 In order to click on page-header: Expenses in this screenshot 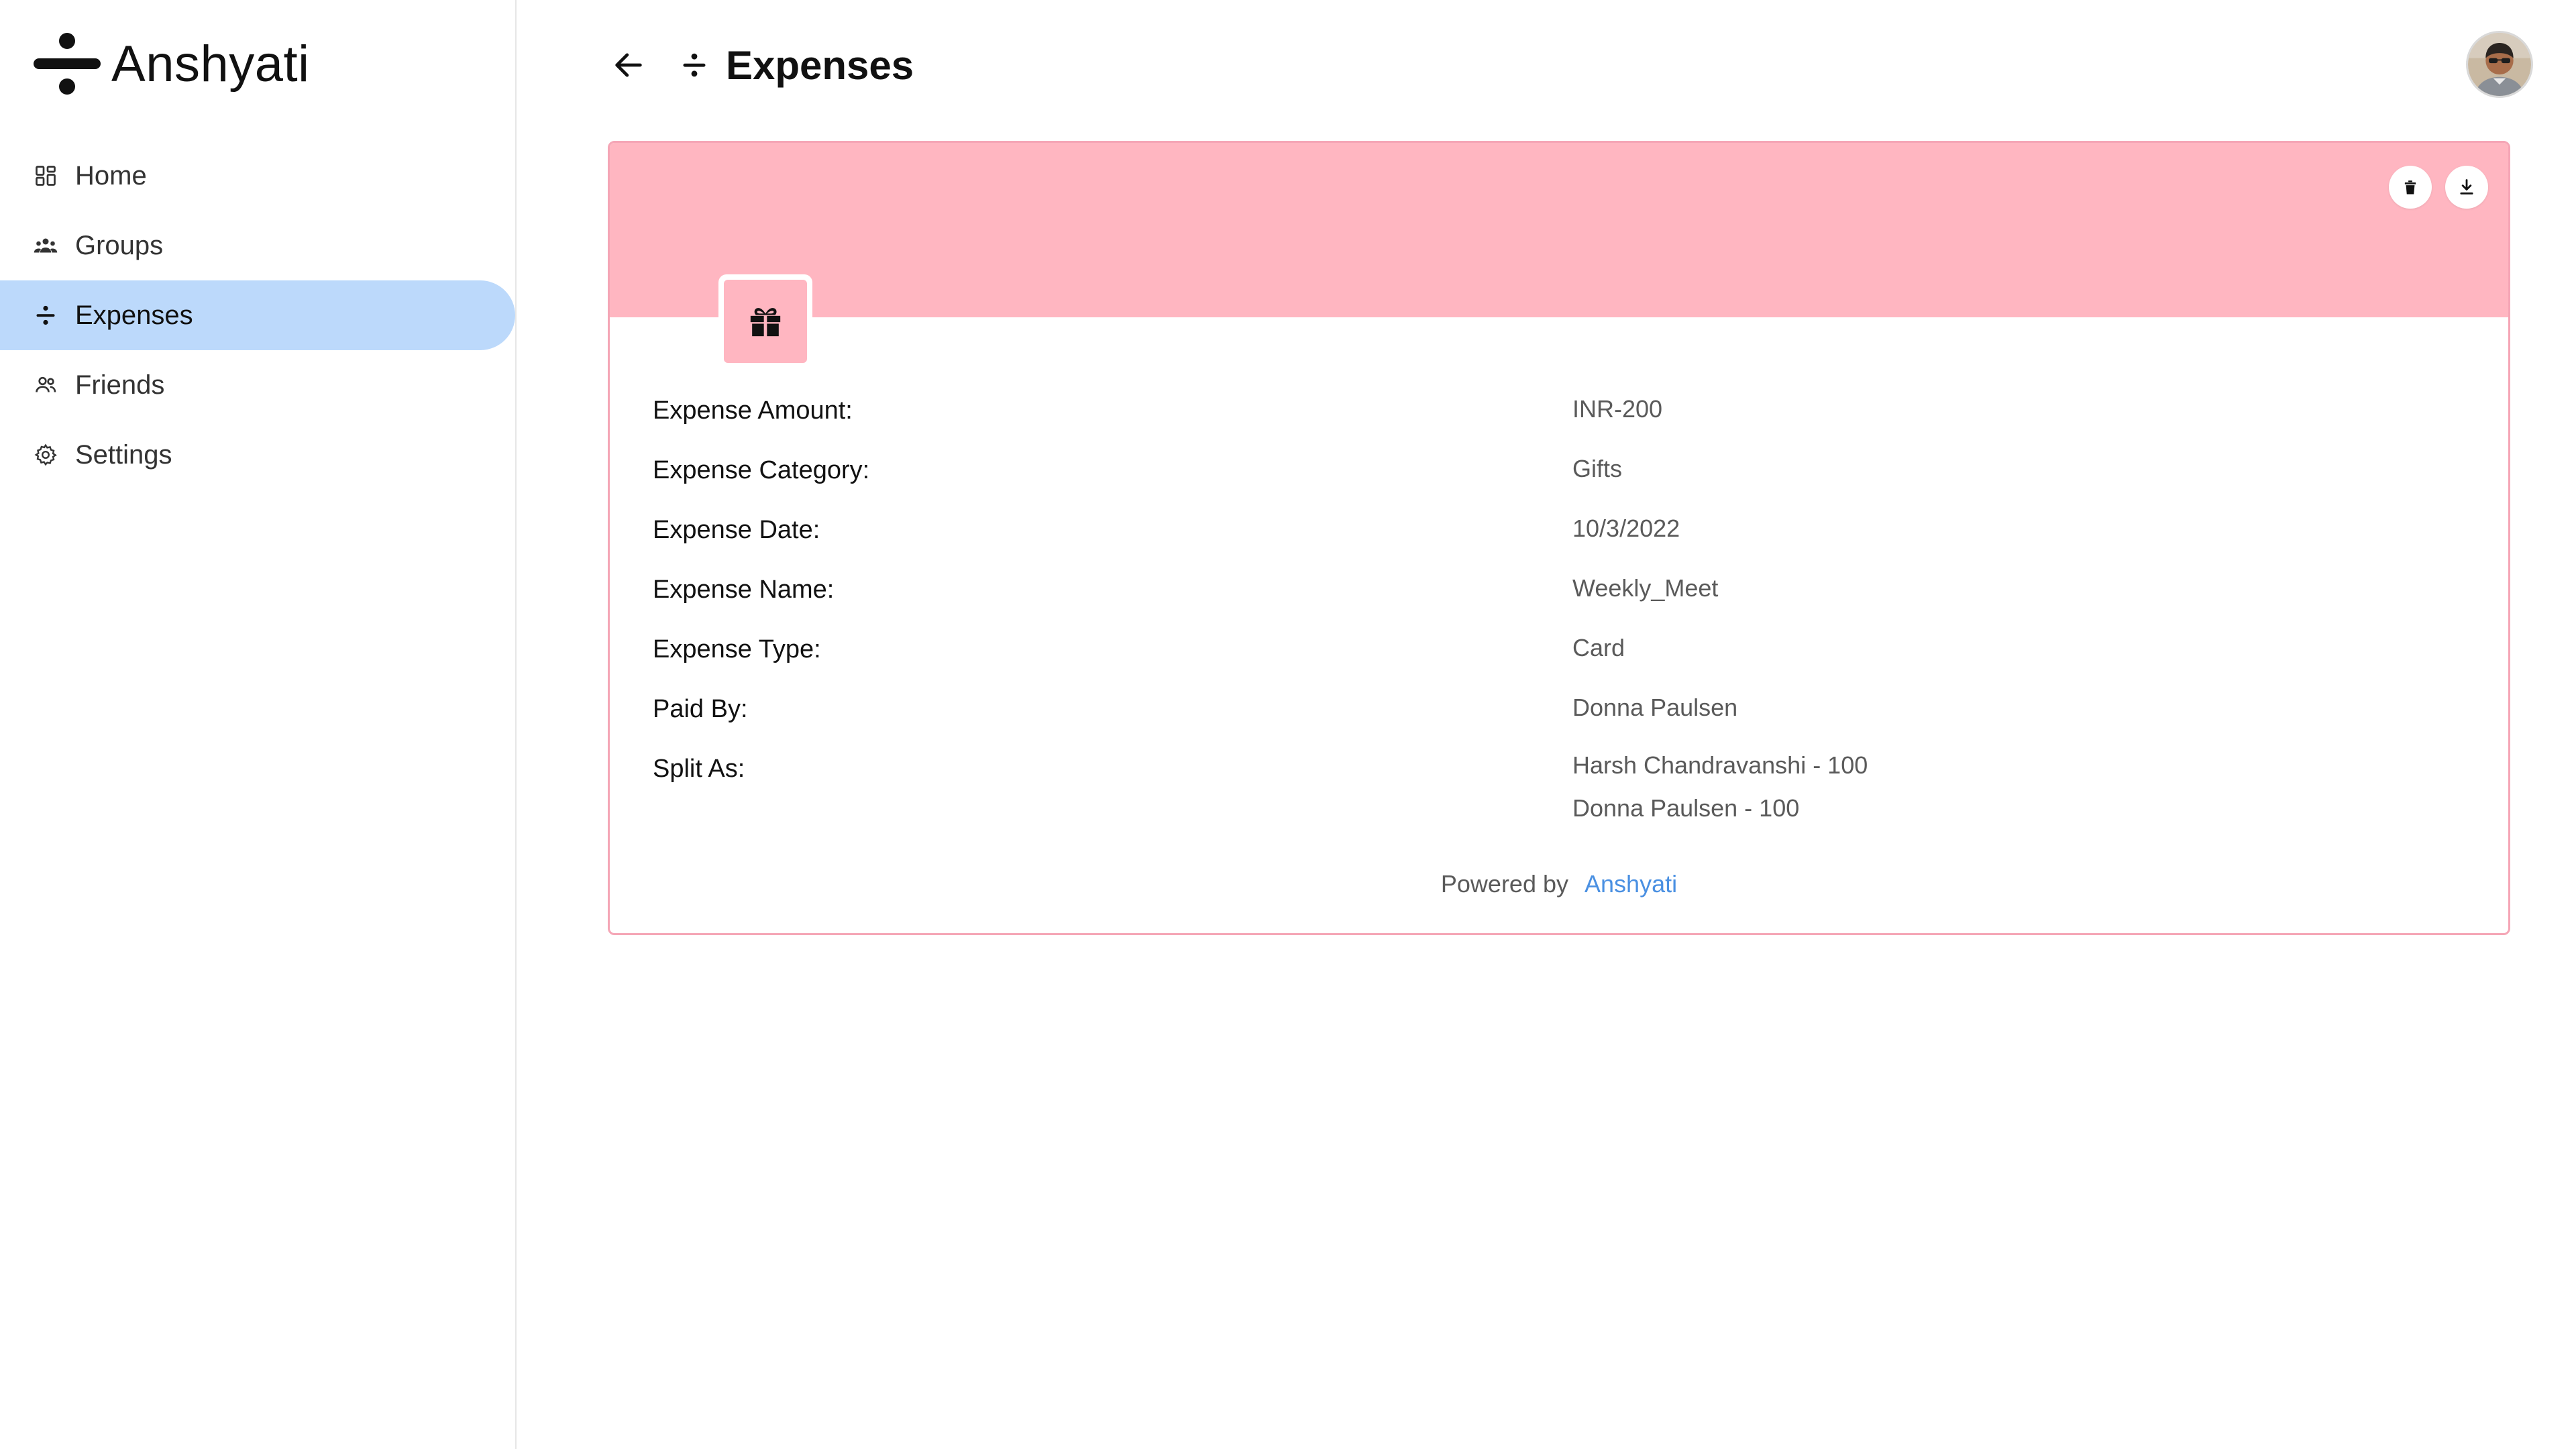, I will do `click(759, 65)`.